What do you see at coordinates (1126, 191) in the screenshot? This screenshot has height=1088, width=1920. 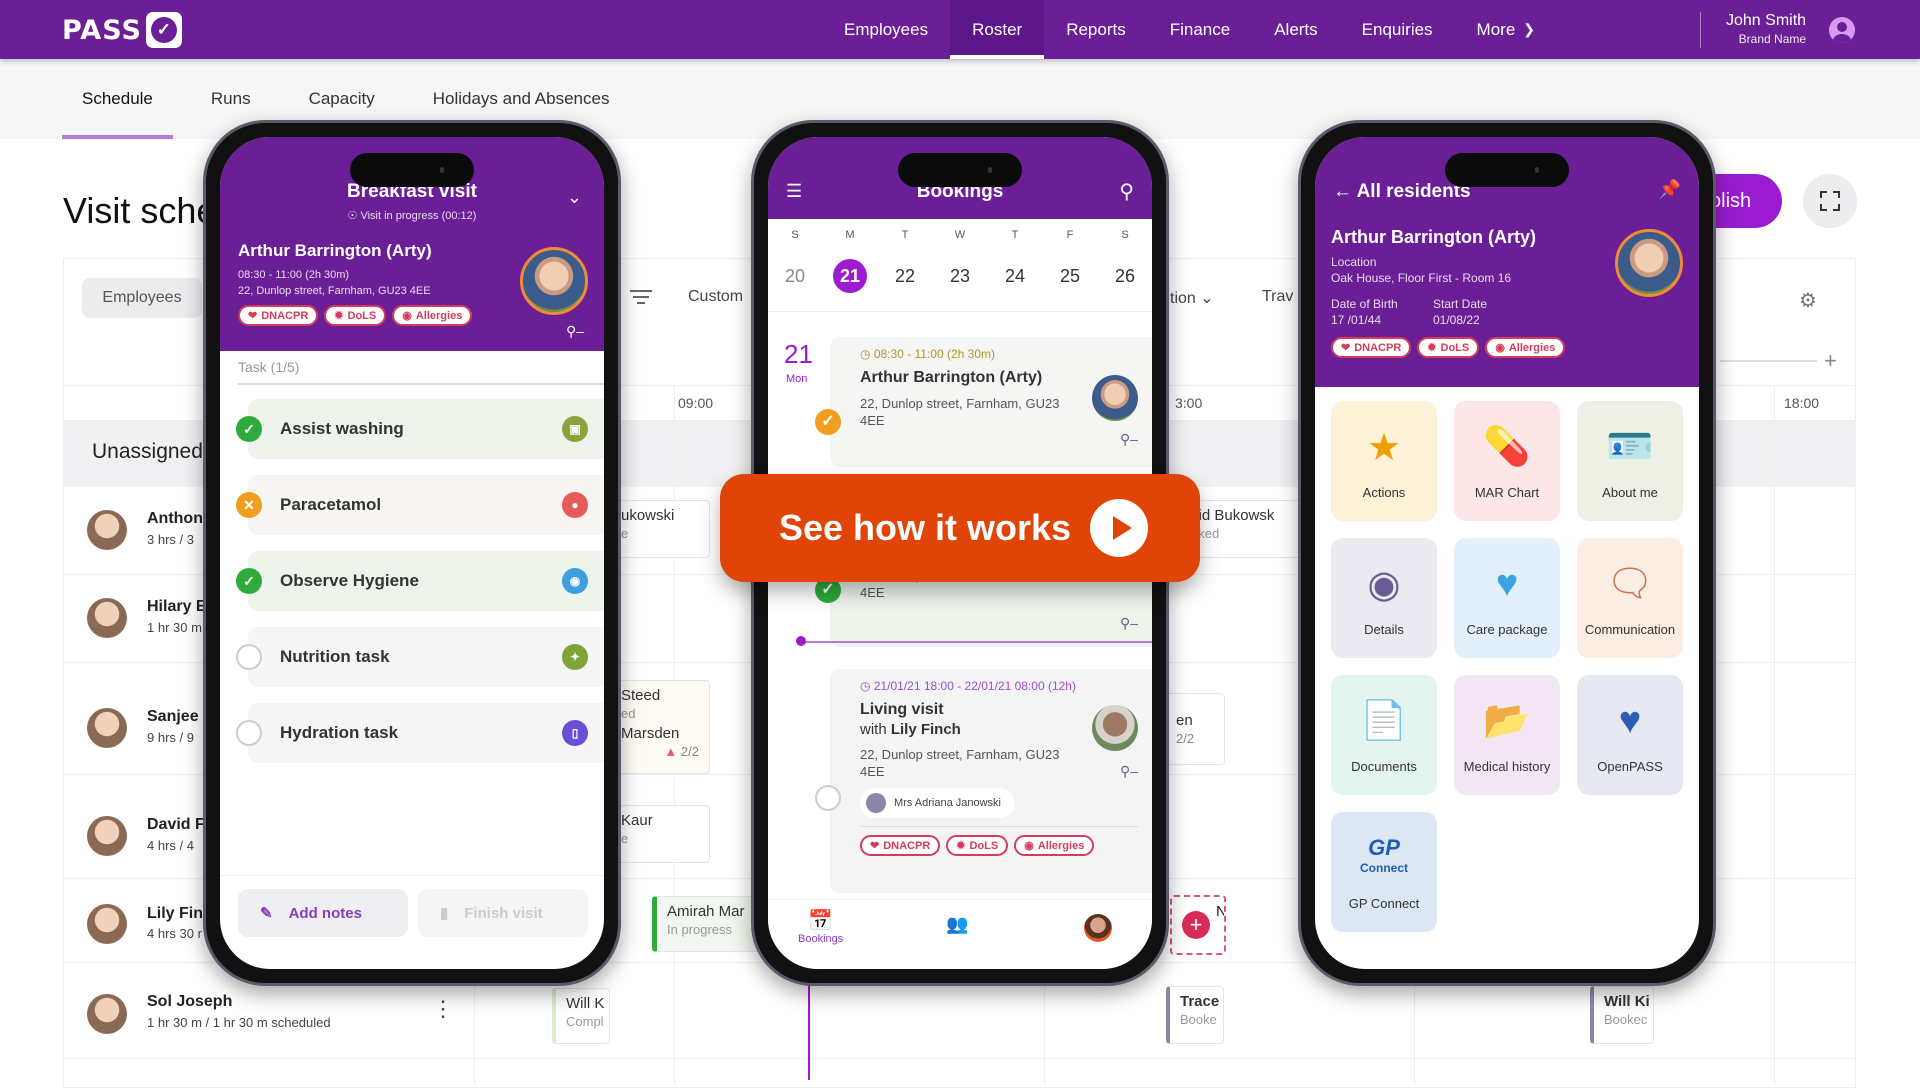 I see `search-icon: ⚲` at bounding box center [1126, 191].